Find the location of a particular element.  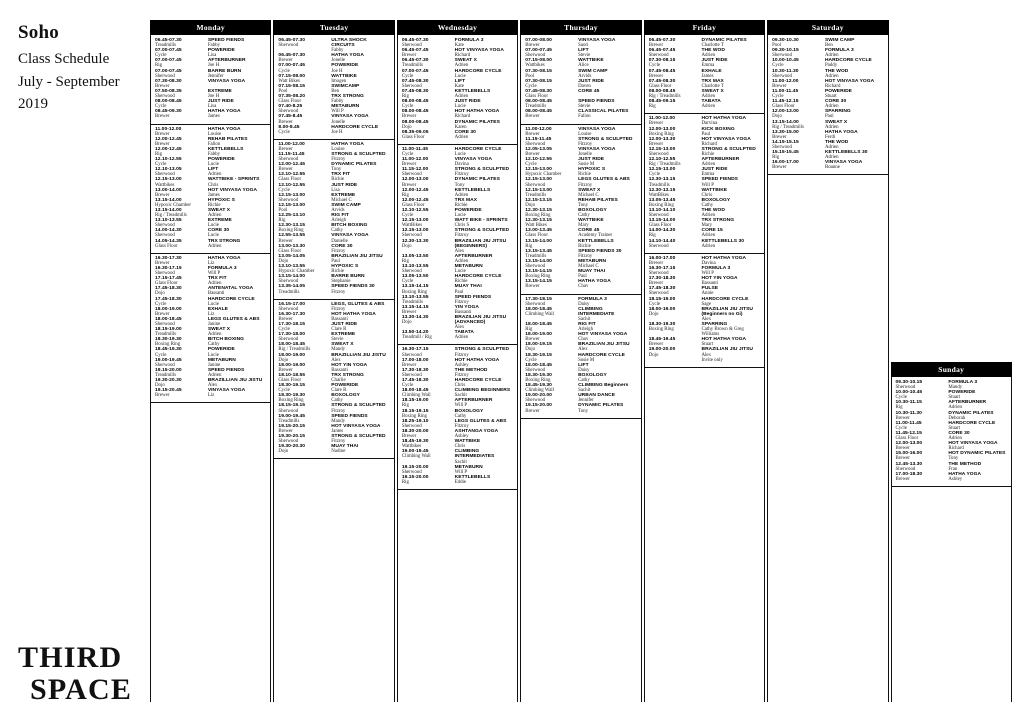

class-entry: 06.45-07.45 Sherwood THE WOD Adrien is located at coordinates (705, 53).